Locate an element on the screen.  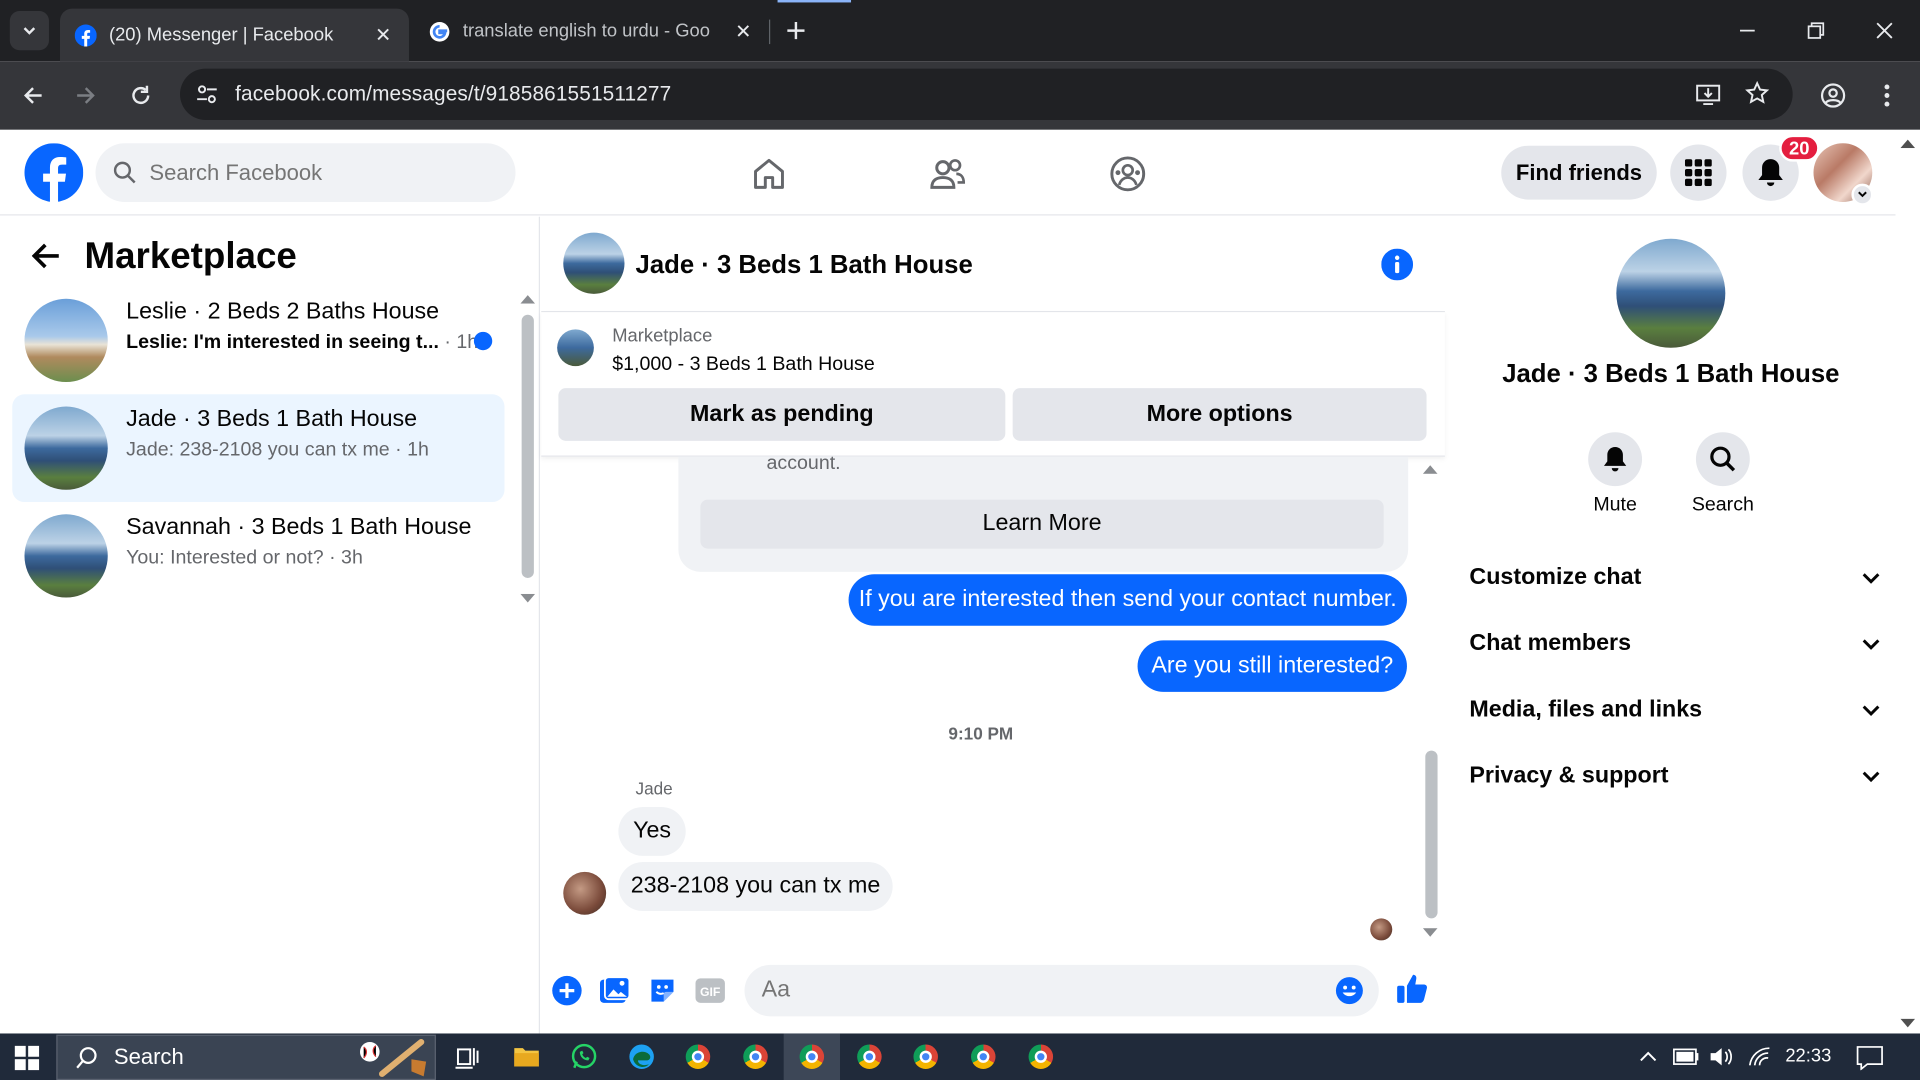
find-friends-button: Find friends is located at coordinates (1579, 172).